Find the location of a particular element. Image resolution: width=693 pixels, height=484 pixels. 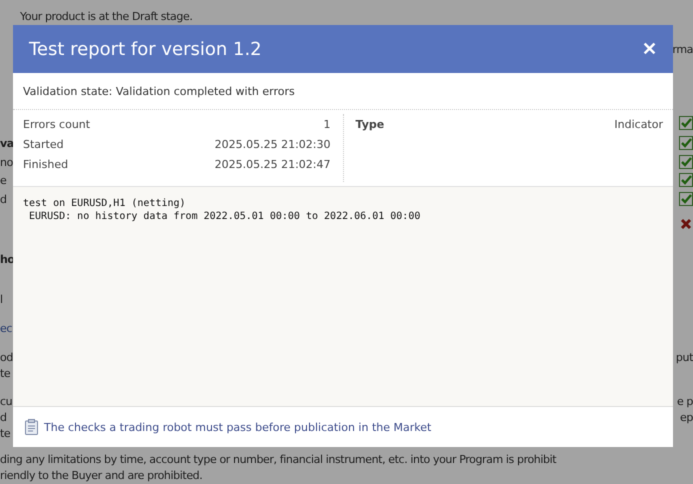

page-text: put is located at coordinates (684, 357).